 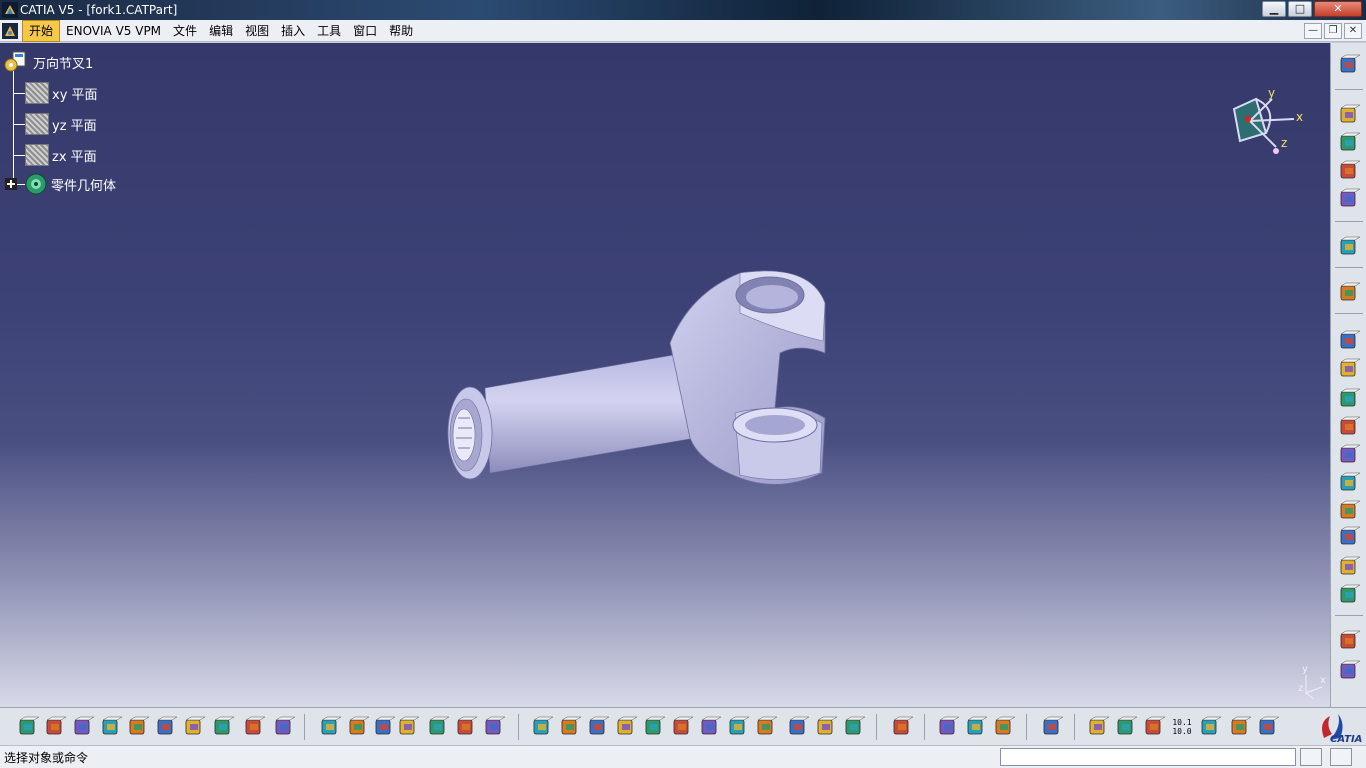 I want to click on fly-mode-icon, so click(x=542, y=727).